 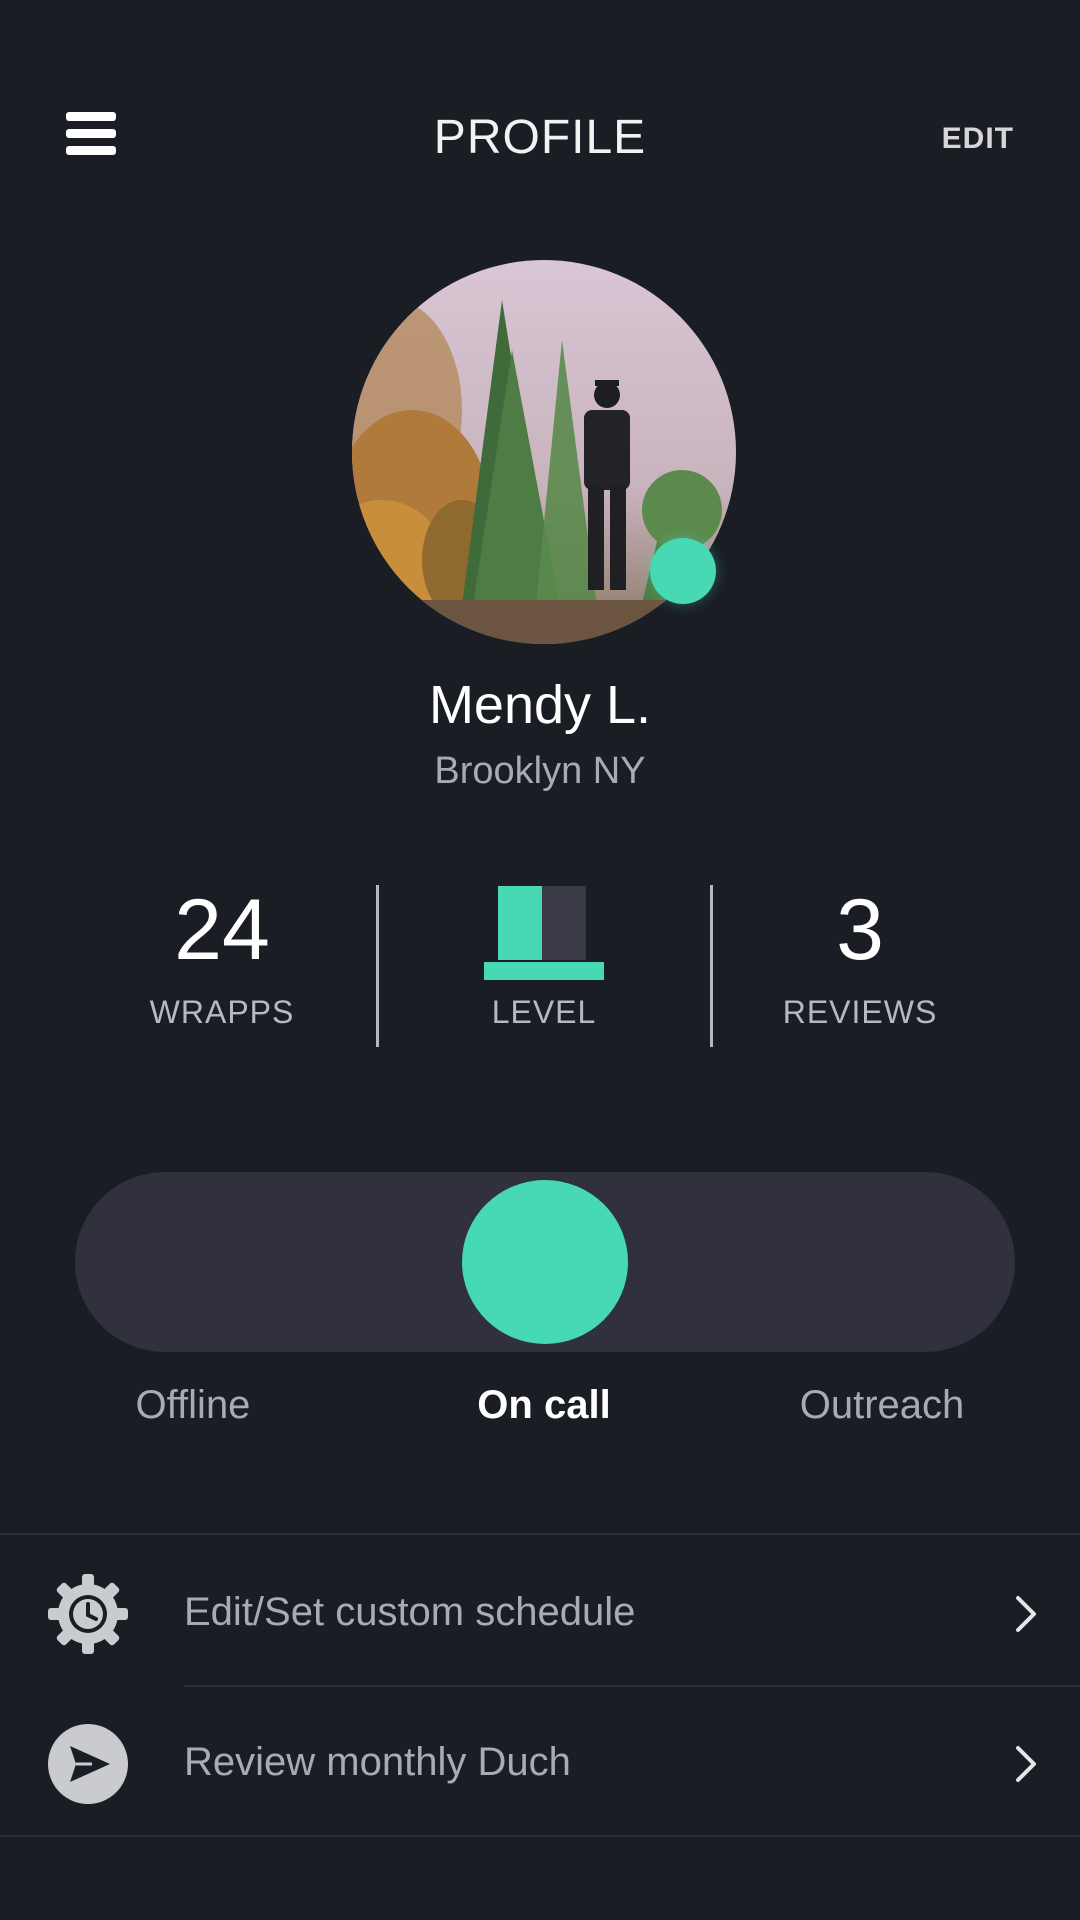 I want to click on wrapps-count: 24, so click(x=222, y=930).